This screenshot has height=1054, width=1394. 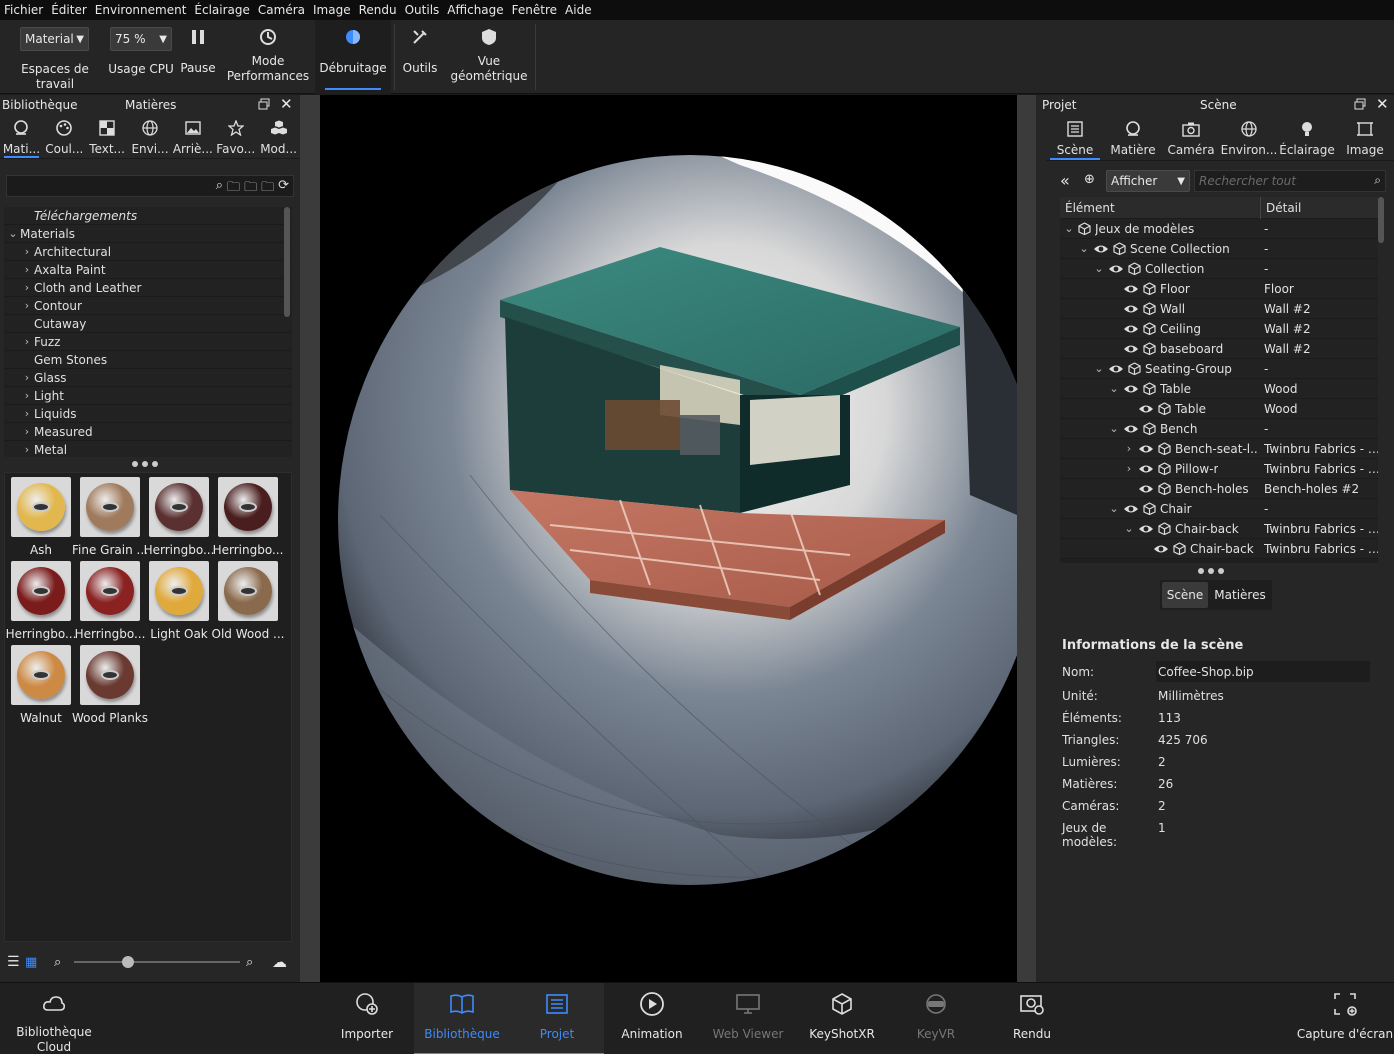 What do you see at coordinates (148, 324) in the screenshot?
I see `library-tree-item: Cutaway` at bounding box center [148, 324].